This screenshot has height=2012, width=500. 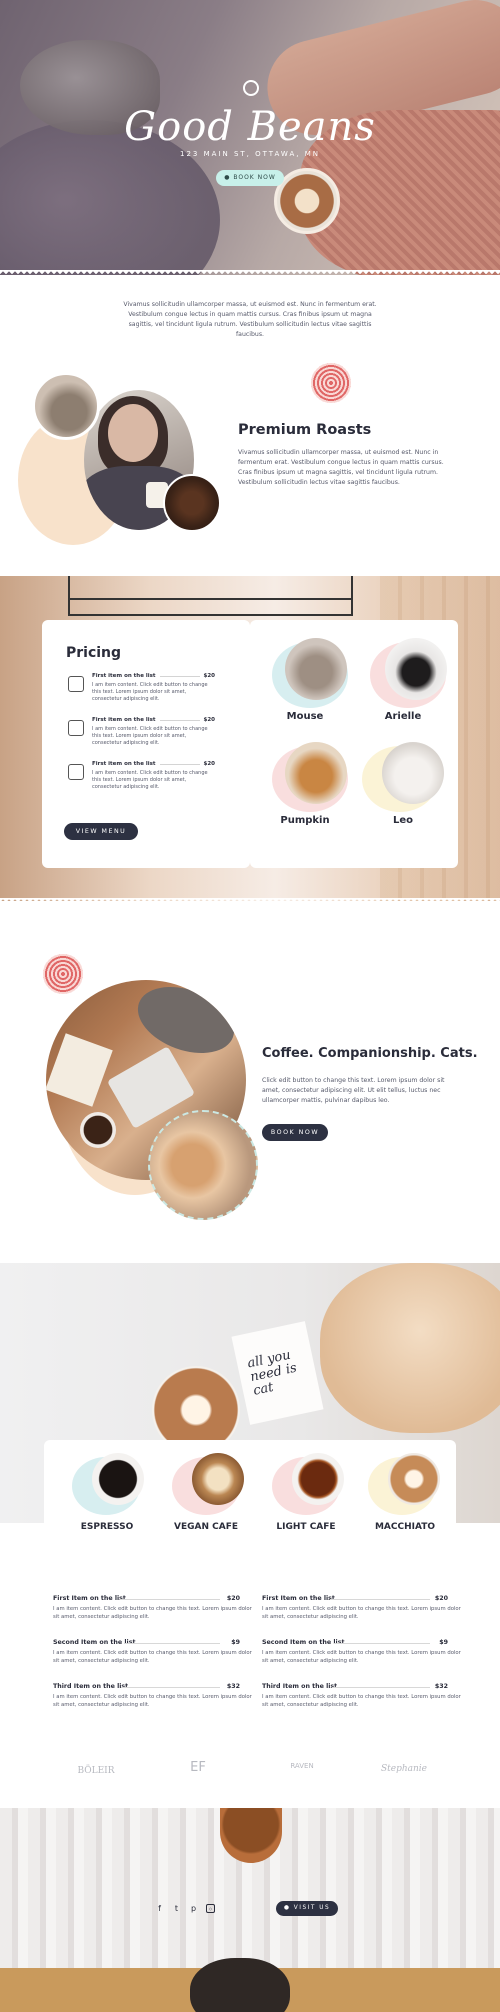 What do you see at coordinates (306, 1527) in the screenshot?
I see `drink-name: LIGHT CAFE` at bounding box center [306, 1527].